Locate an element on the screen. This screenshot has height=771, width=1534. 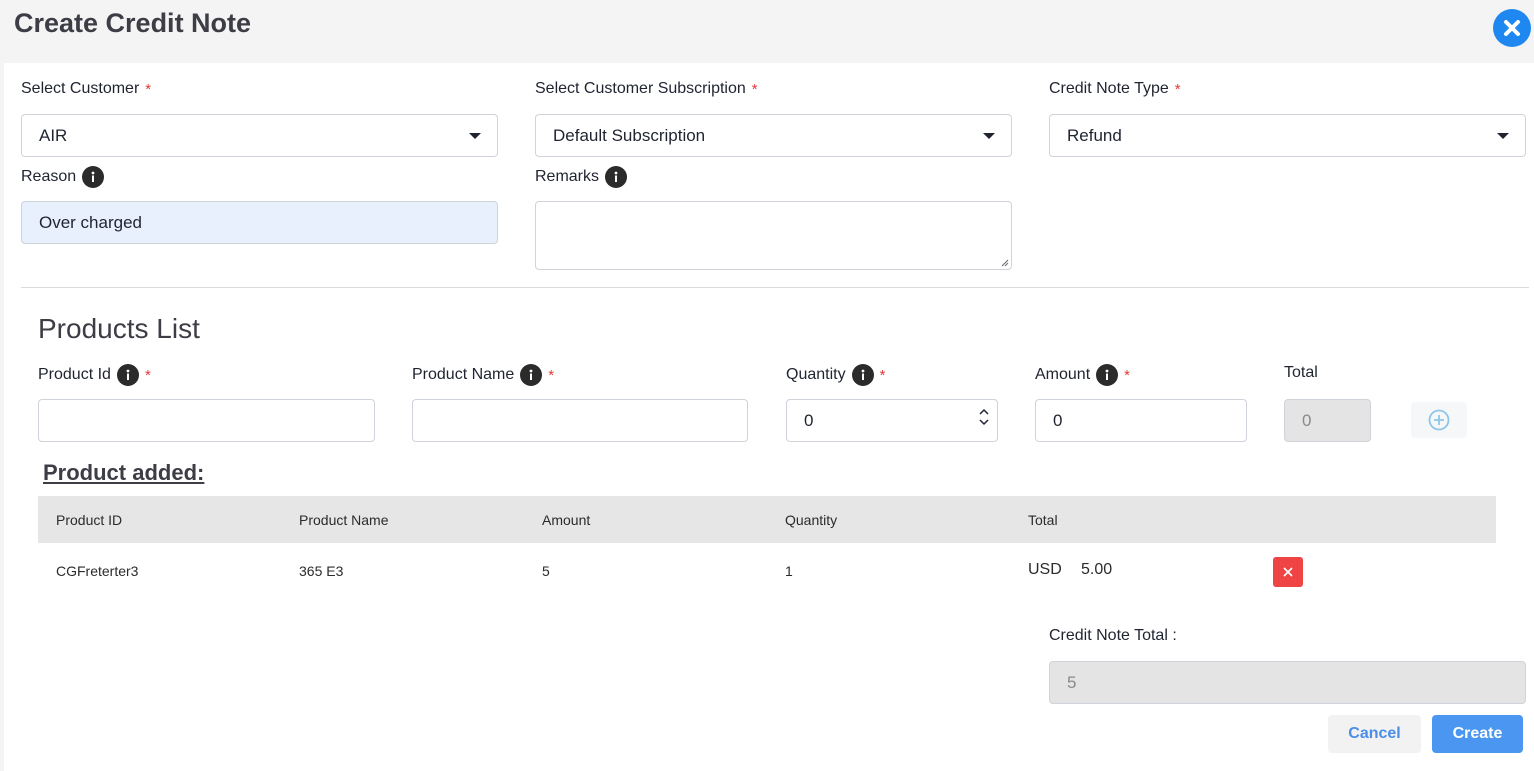
add-product-button is located at coordinates (1439, 420).